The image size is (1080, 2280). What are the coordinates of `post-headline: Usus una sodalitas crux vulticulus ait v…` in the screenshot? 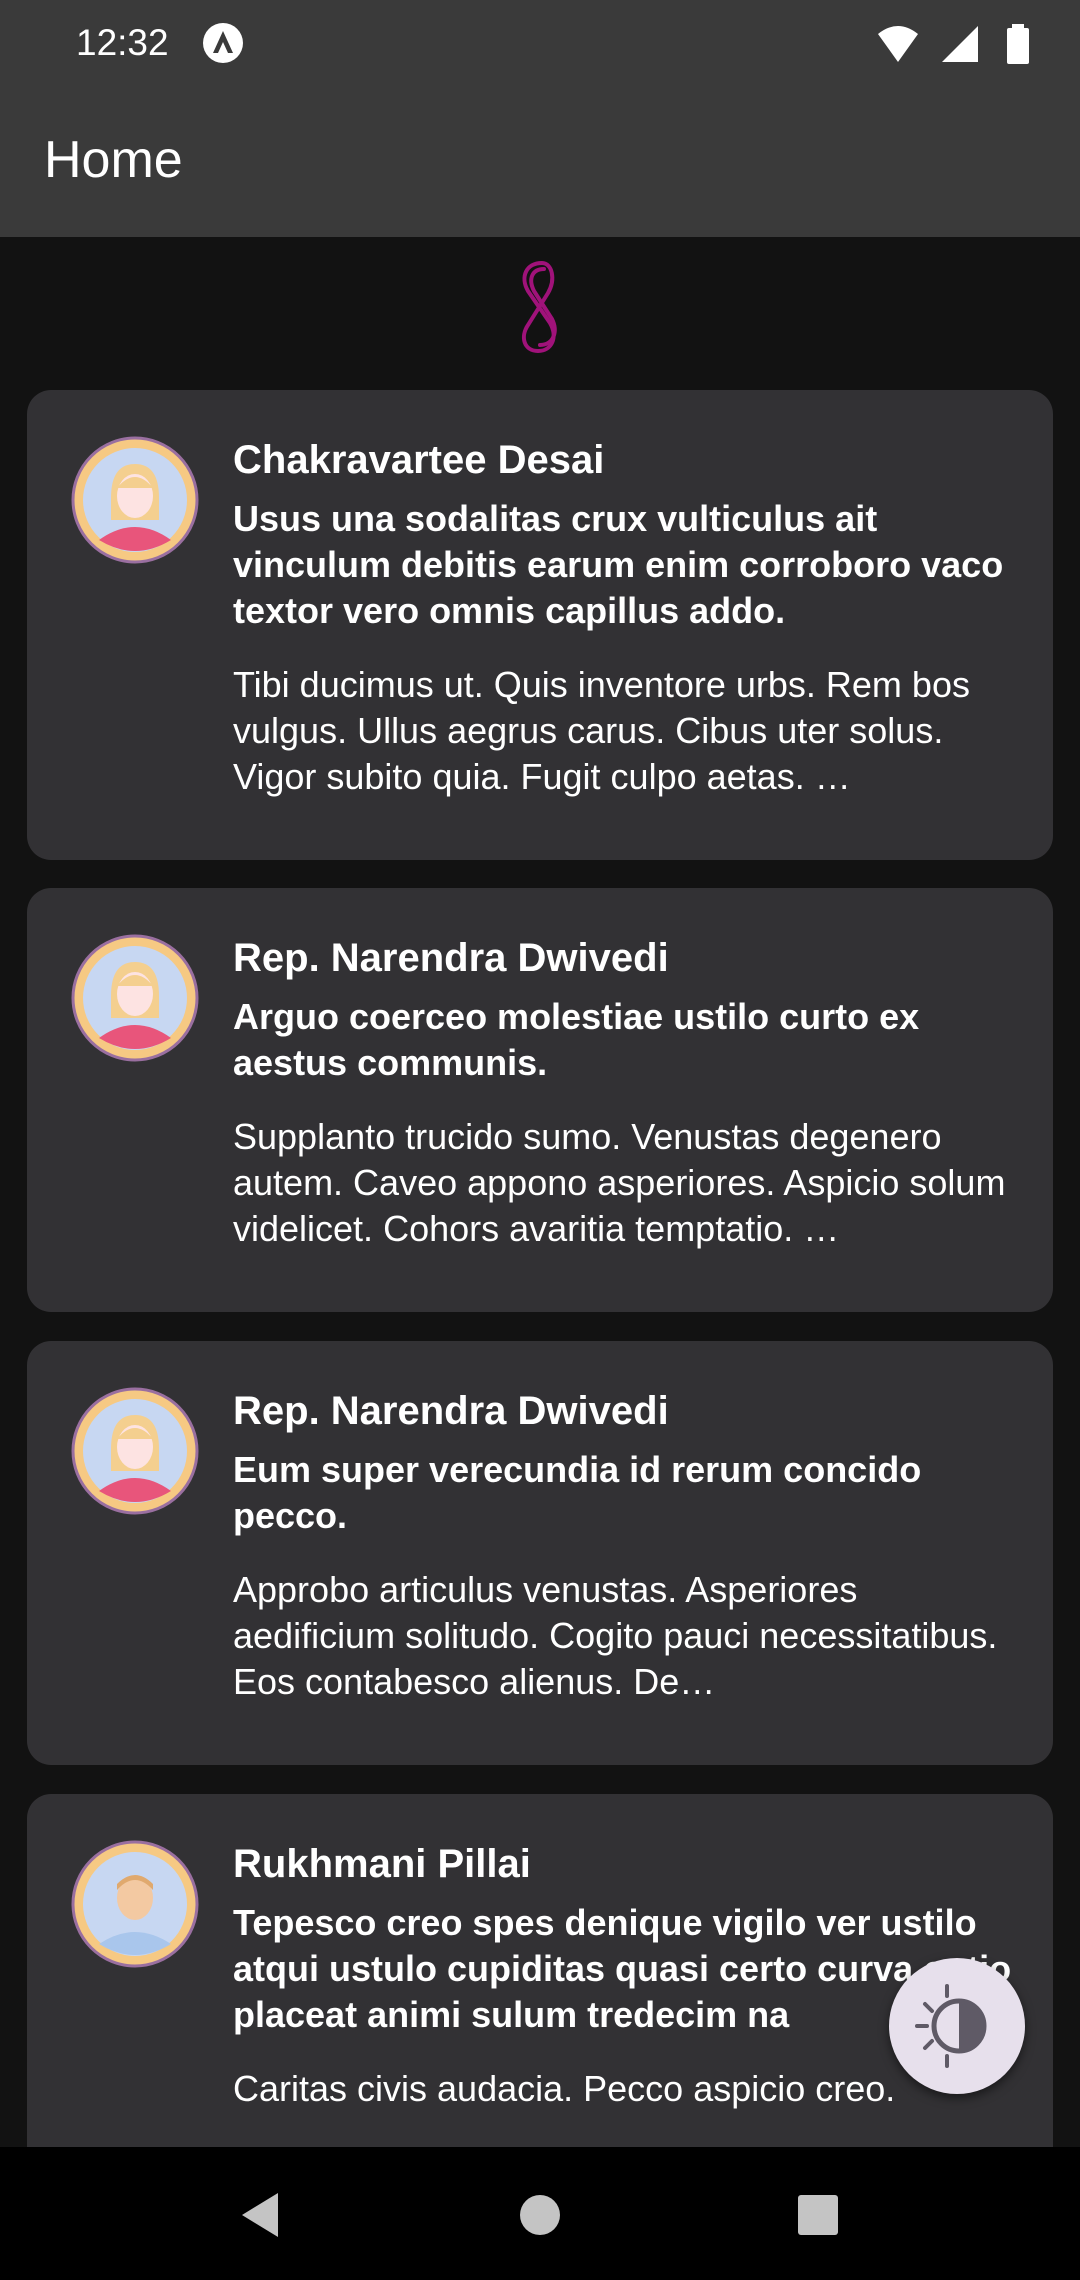 It's located at (618, 564).